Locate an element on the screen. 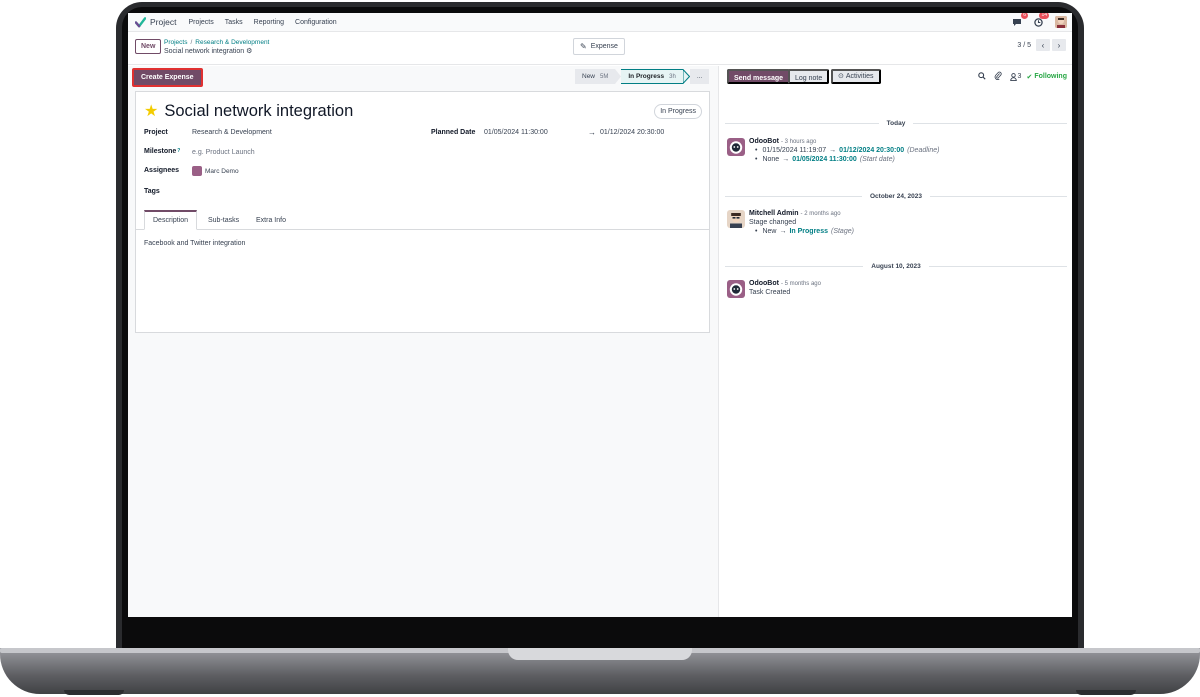  following-button: ✔ Following is located at coordinates (1046, 77).